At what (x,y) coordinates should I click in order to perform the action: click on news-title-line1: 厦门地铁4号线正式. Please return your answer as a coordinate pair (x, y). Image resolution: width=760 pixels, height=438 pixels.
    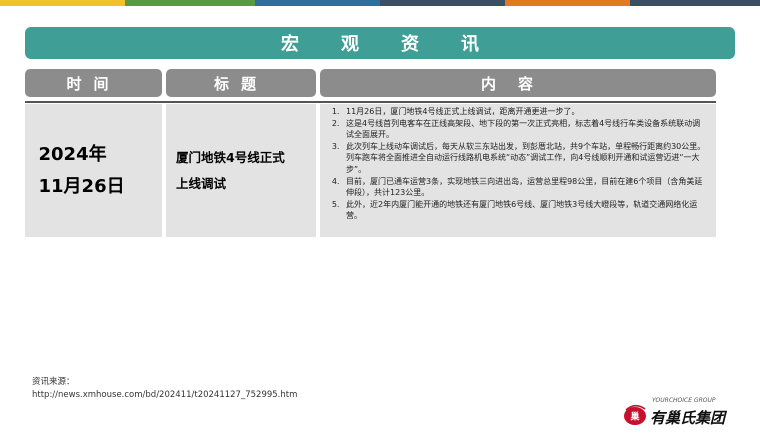
    Looking at the image, I should click on (230, 157).